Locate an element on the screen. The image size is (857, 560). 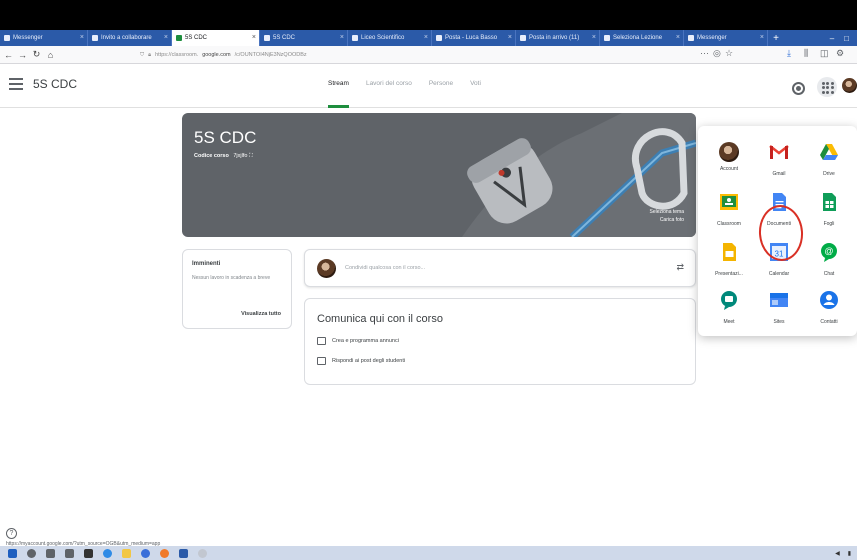
speaker-icon: ◀ is located at coordinates (837, 553).